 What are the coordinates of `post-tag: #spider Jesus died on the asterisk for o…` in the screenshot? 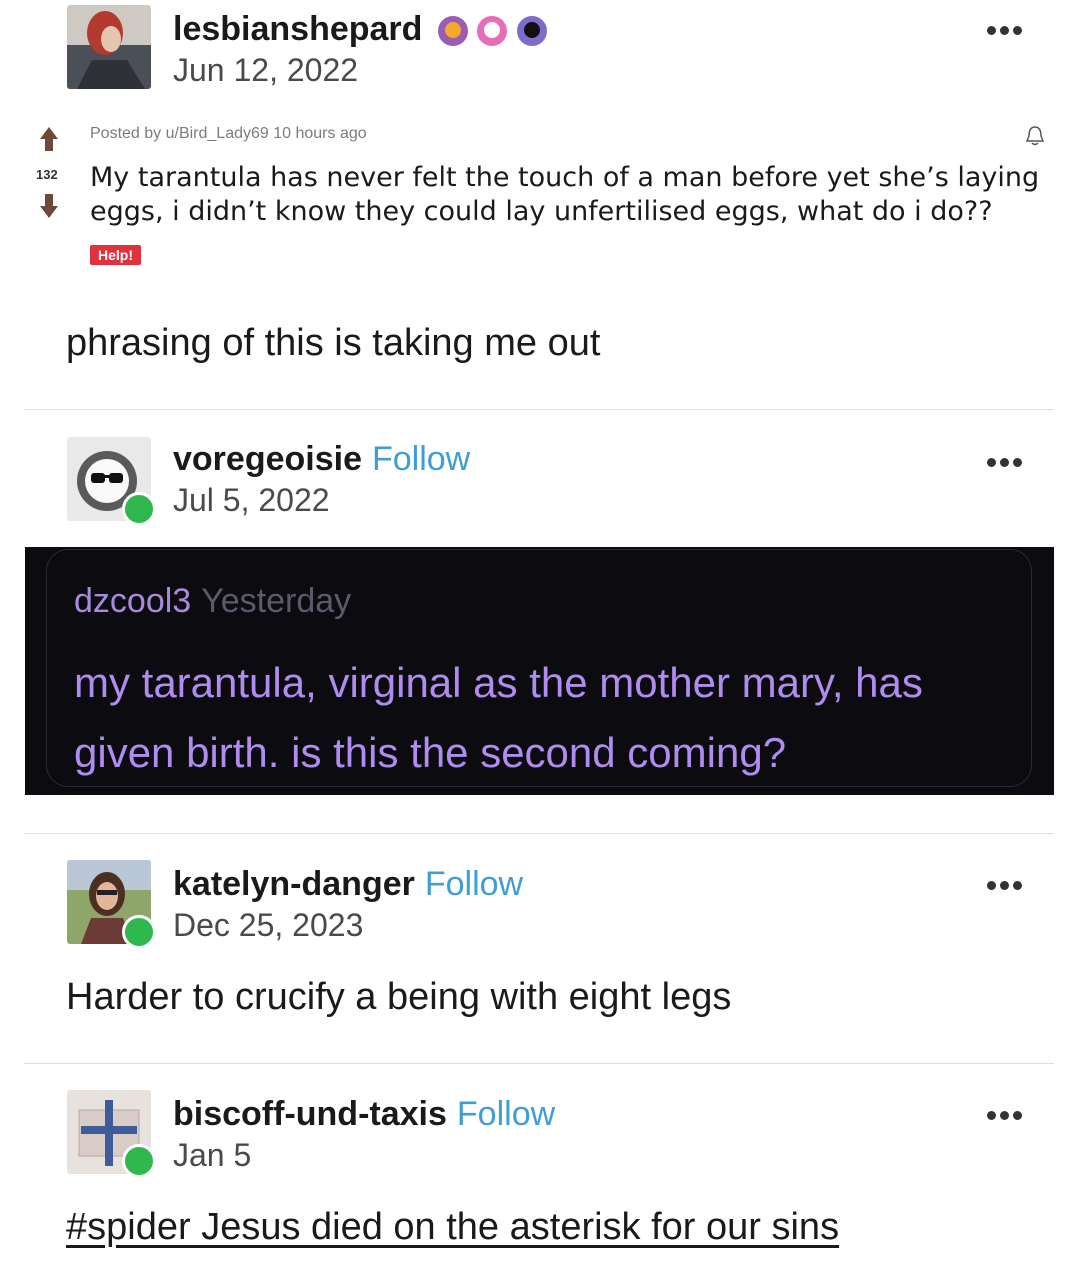 It's located at (452, 1227).